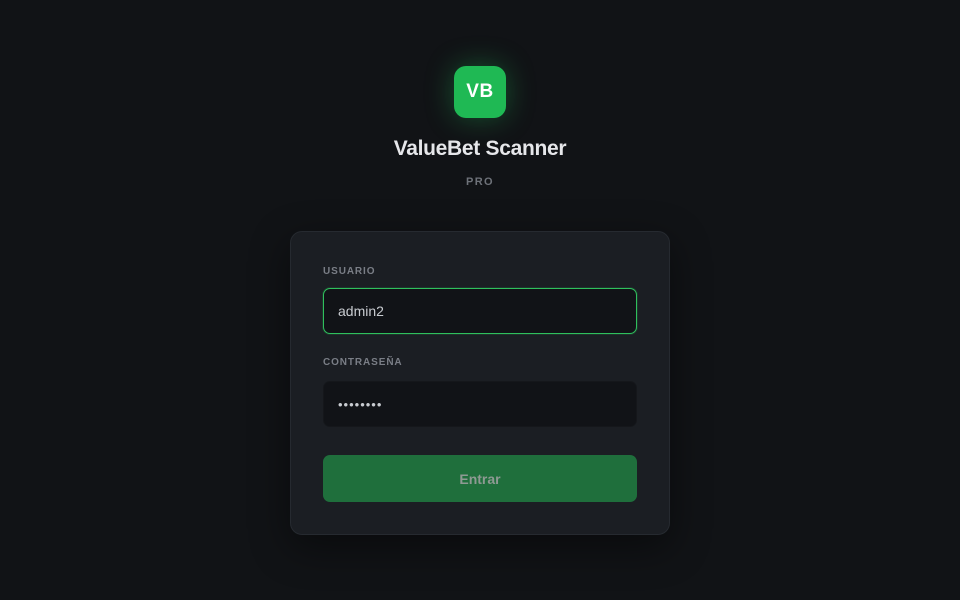 The height and width of the screenshot is (600, 960). I want to click on app-logo: VB, so click(480, 92).